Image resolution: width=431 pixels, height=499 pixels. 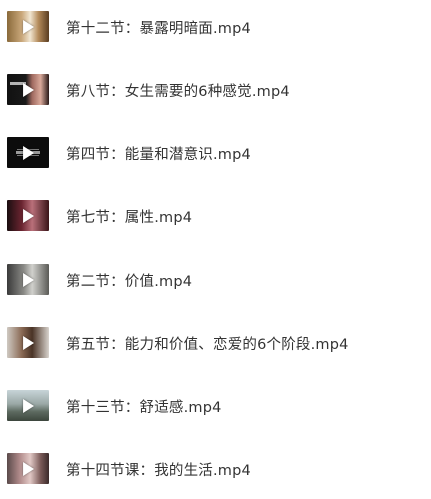 I want to click on video-list-item: 第二节：价值.mp4, so click(x=215, y=279).